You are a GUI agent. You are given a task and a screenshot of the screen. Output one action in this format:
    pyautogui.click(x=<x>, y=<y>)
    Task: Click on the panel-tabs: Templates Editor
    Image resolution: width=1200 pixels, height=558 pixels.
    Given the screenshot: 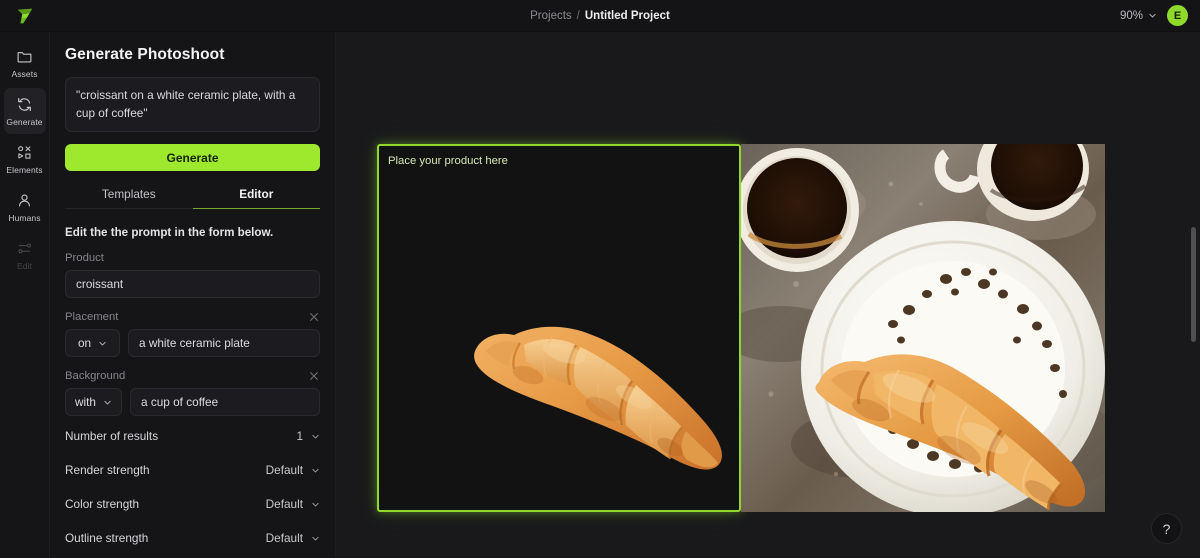 What is the action you would take?
    pyautogui.click(x=192, y=195)
    